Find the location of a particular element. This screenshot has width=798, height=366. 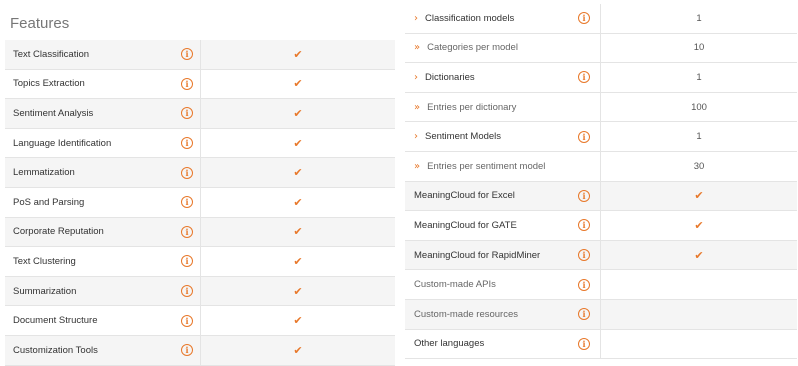

feature-value: 100 is located at coordinates (698, 107).